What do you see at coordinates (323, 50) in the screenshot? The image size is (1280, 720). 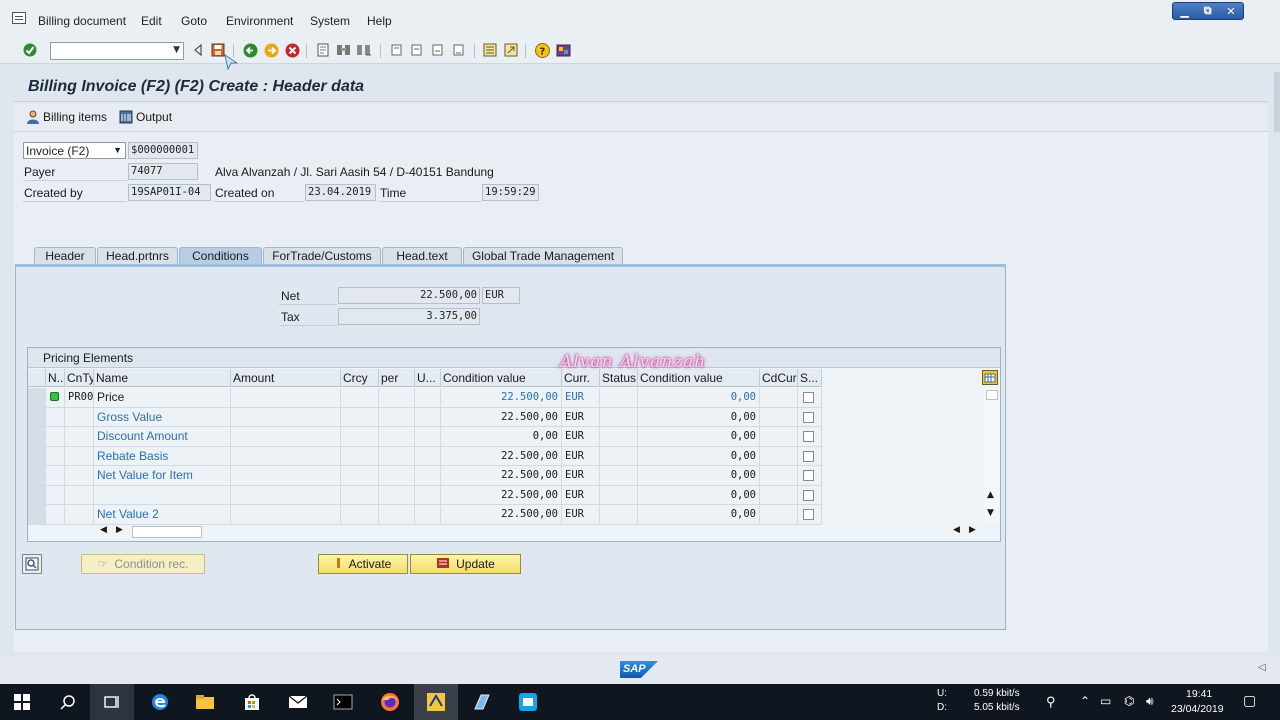 I see `print-icon` at bounding box center [323, 50].